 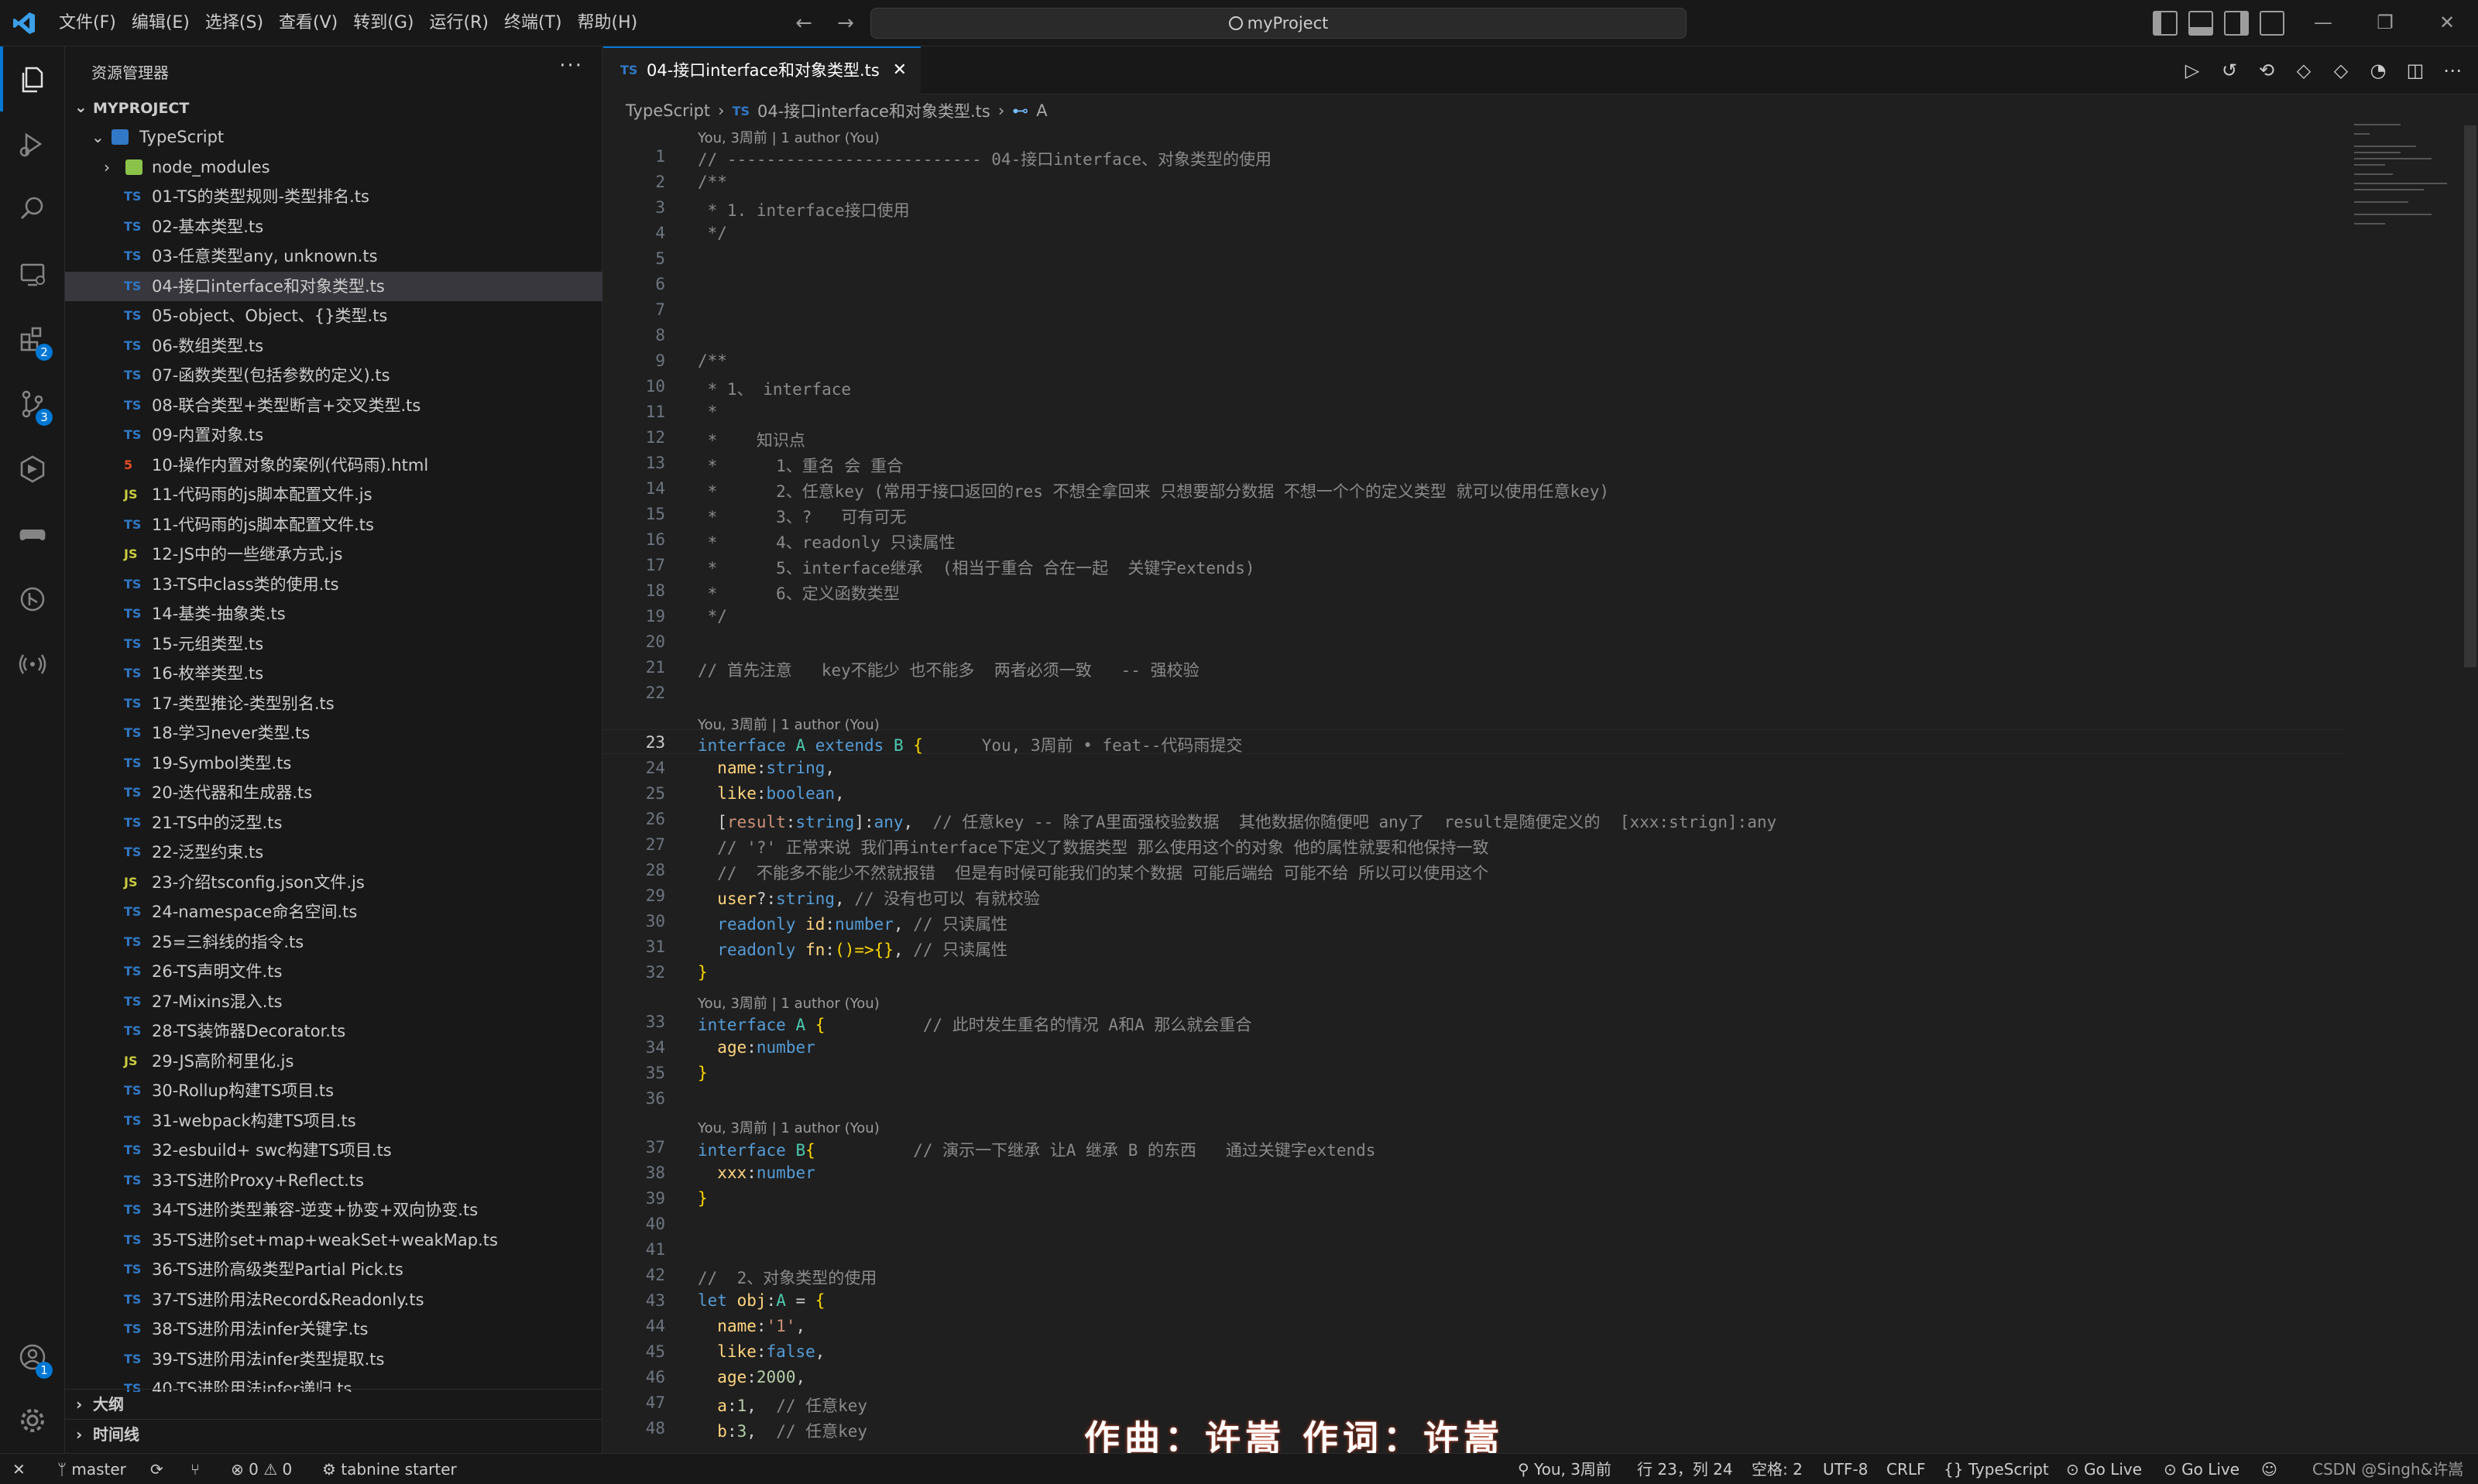 I want to click on file-item: TS 35-TS进阶set+map+weakSet+weakMap.ts, so click(x=333, y=1240).